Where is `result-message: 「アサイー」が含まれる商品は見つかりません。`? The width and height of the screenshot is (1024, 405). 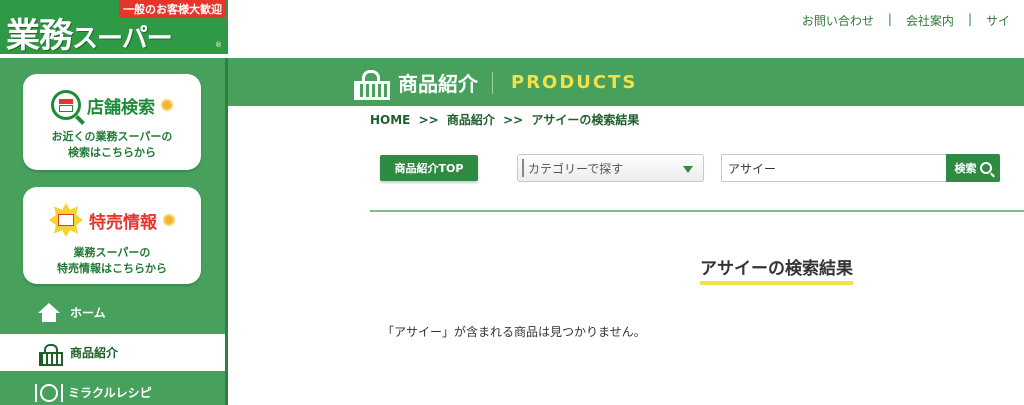 result-message: 「アサイー」が含まれる商品は見つかりません。 is located at coordinates (514, 332).